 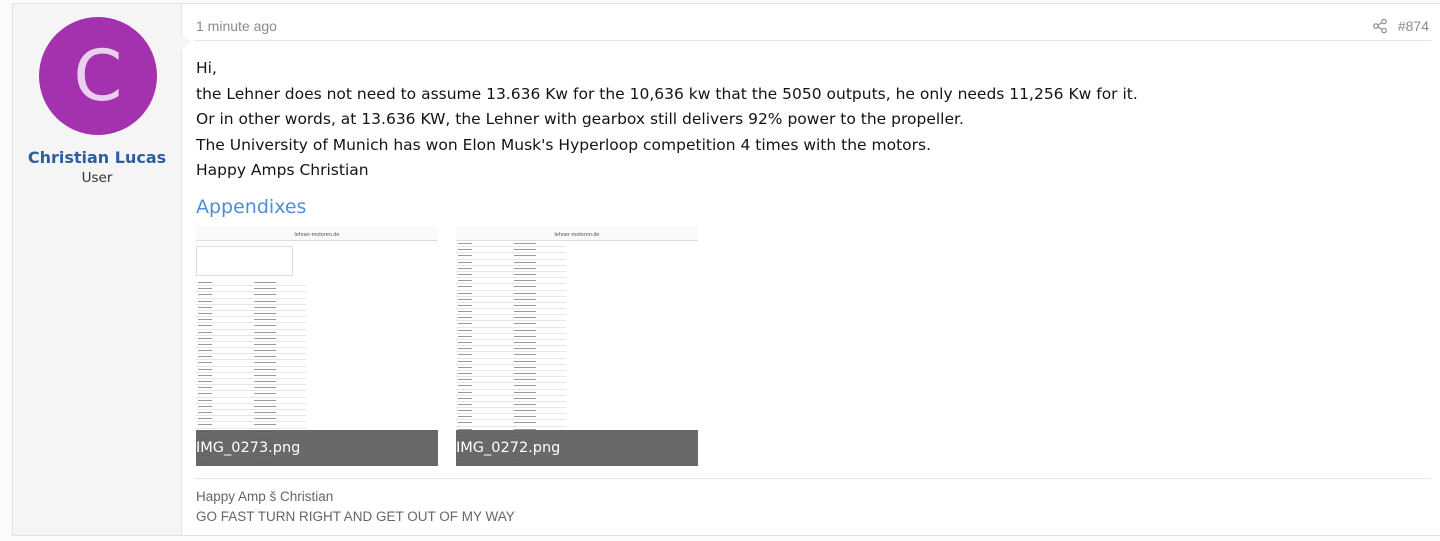 I want to click on user-panel-arrow, so click(x=186, y=42).